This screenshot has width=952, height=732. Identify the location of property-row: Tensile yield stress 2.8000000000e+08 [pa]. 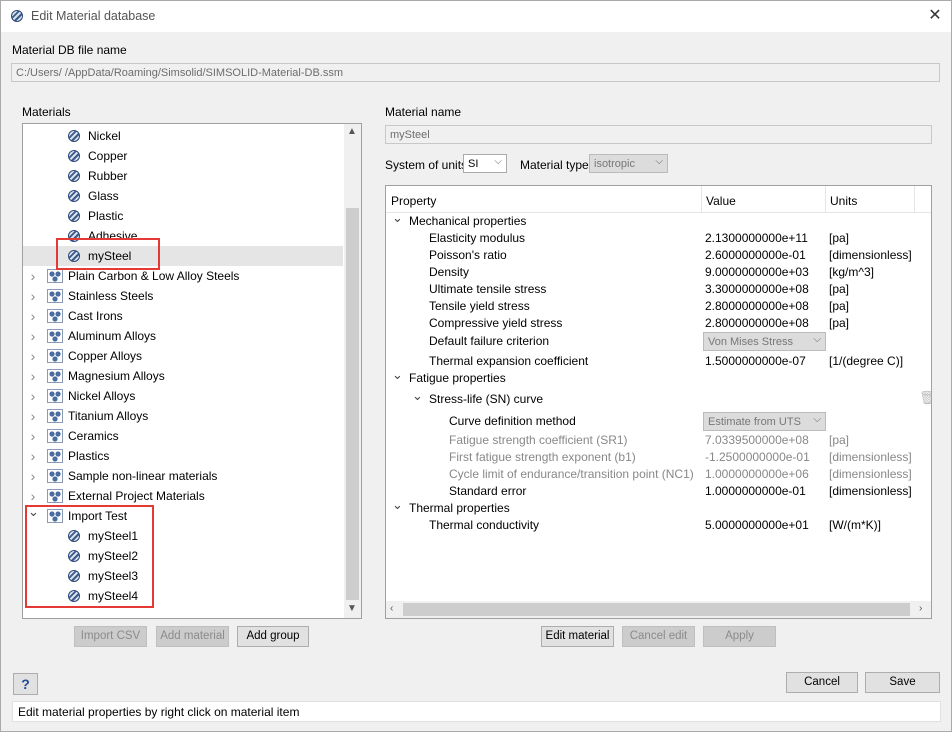
(650, 306).